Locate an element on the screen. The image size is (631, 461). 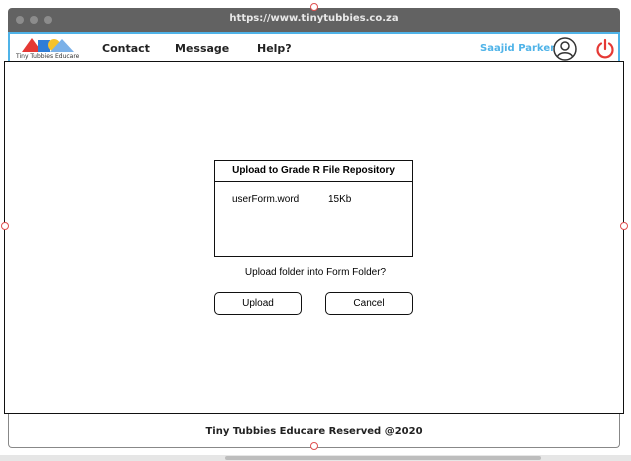
power-icon is located at coordinates (605, 49).